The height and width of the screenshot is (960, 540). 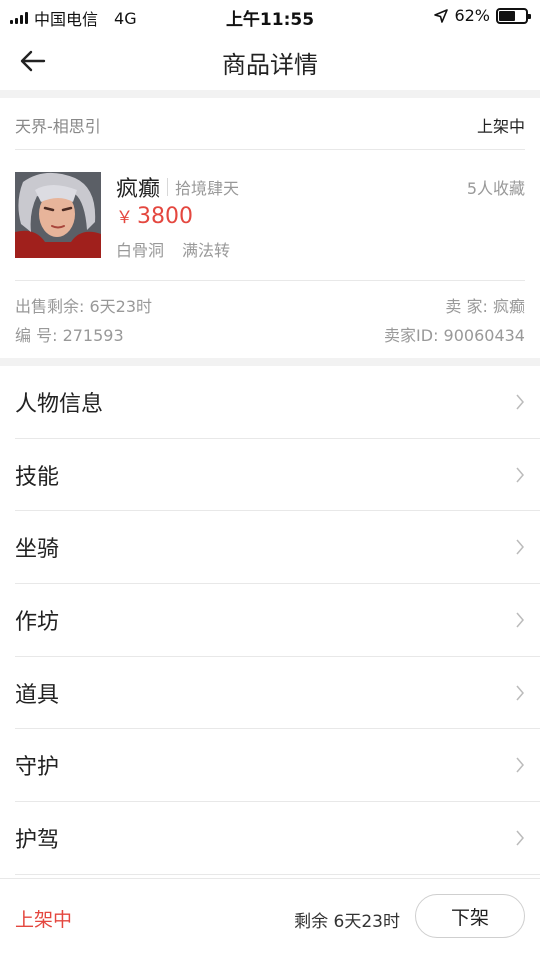 I want to click on character-realm: 拾境肆天, so click(x=207, y=188).